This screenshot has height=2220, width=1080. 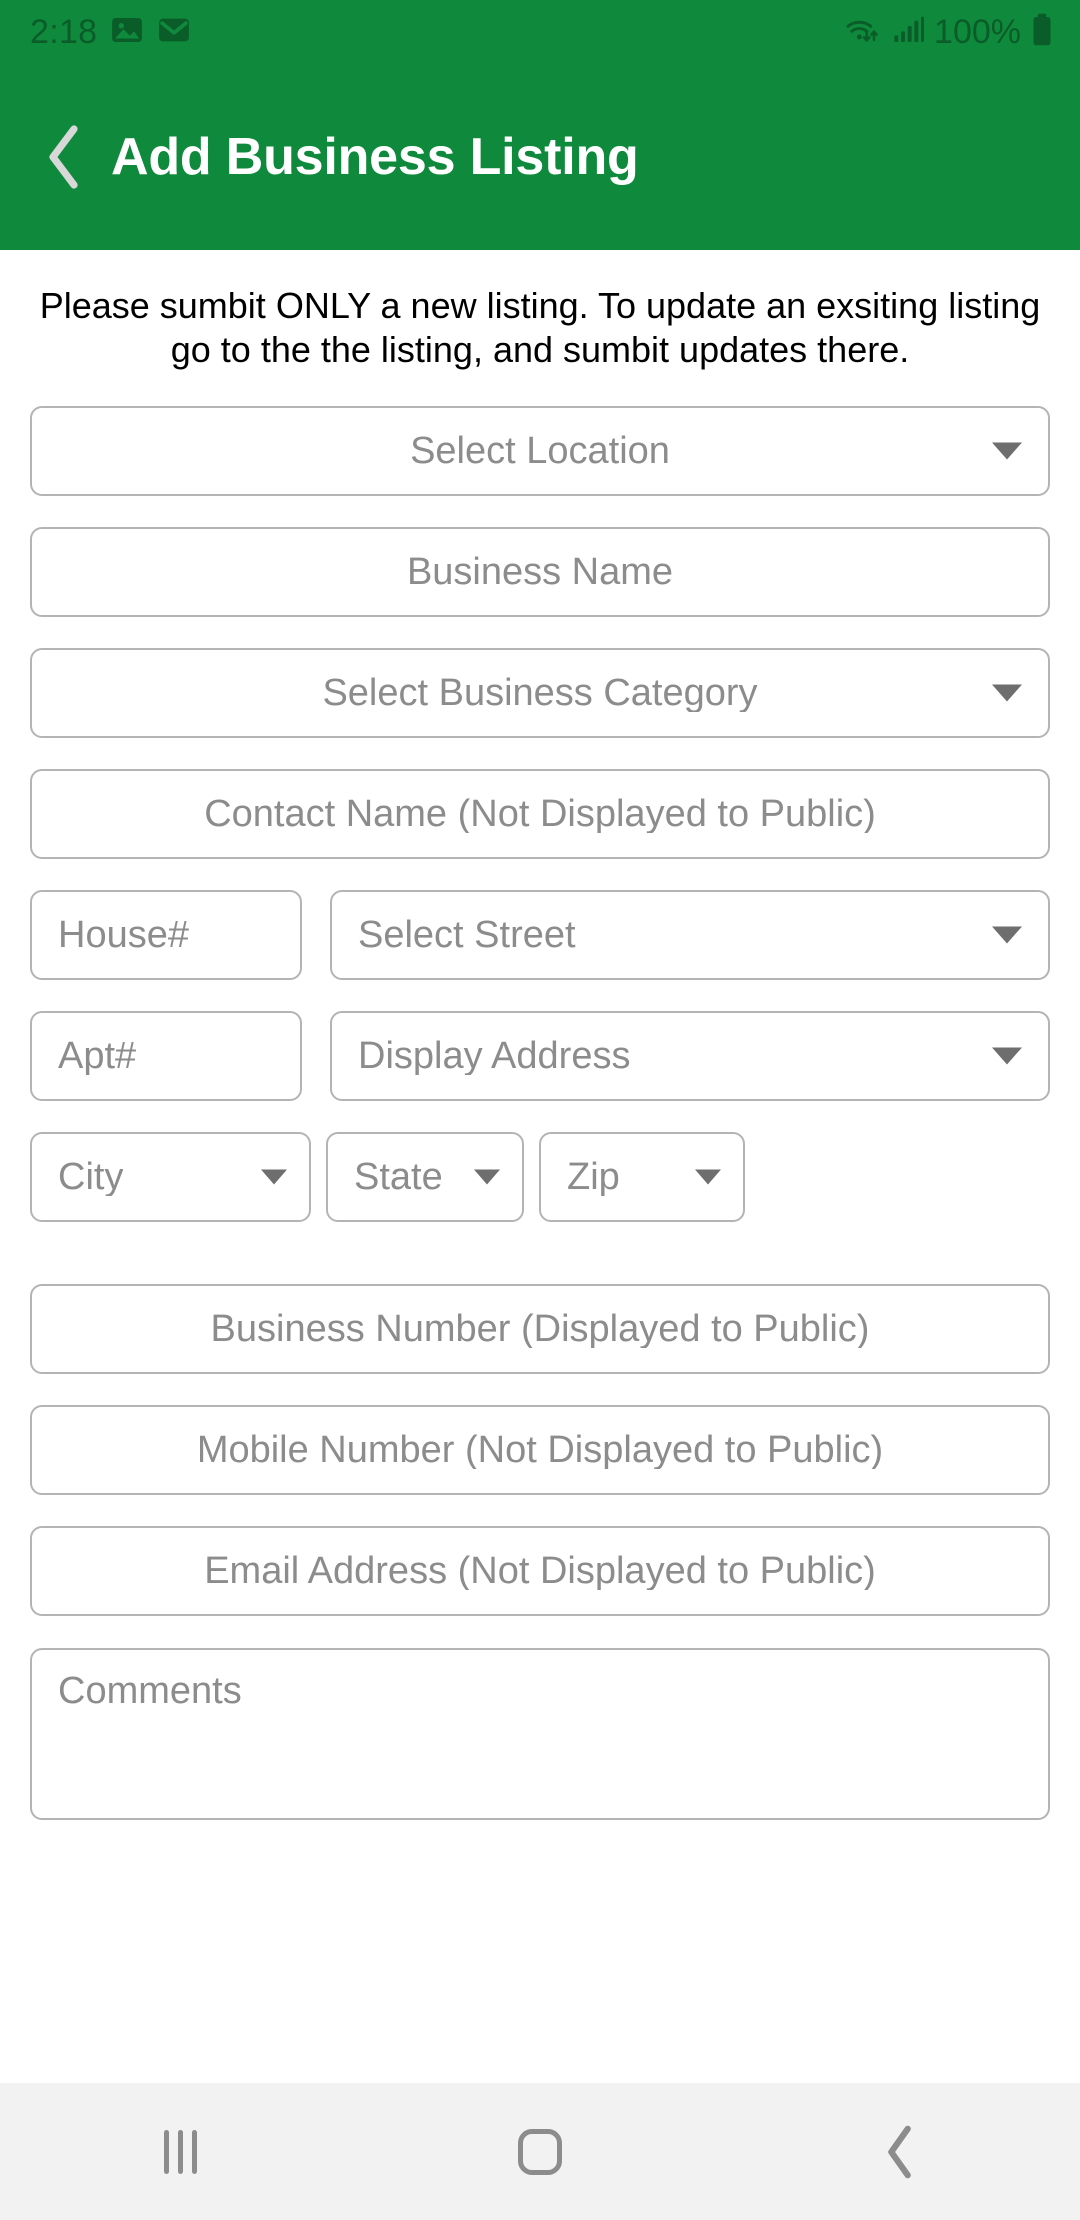 I want to click on home-icon, so click(x=540, y=2151).